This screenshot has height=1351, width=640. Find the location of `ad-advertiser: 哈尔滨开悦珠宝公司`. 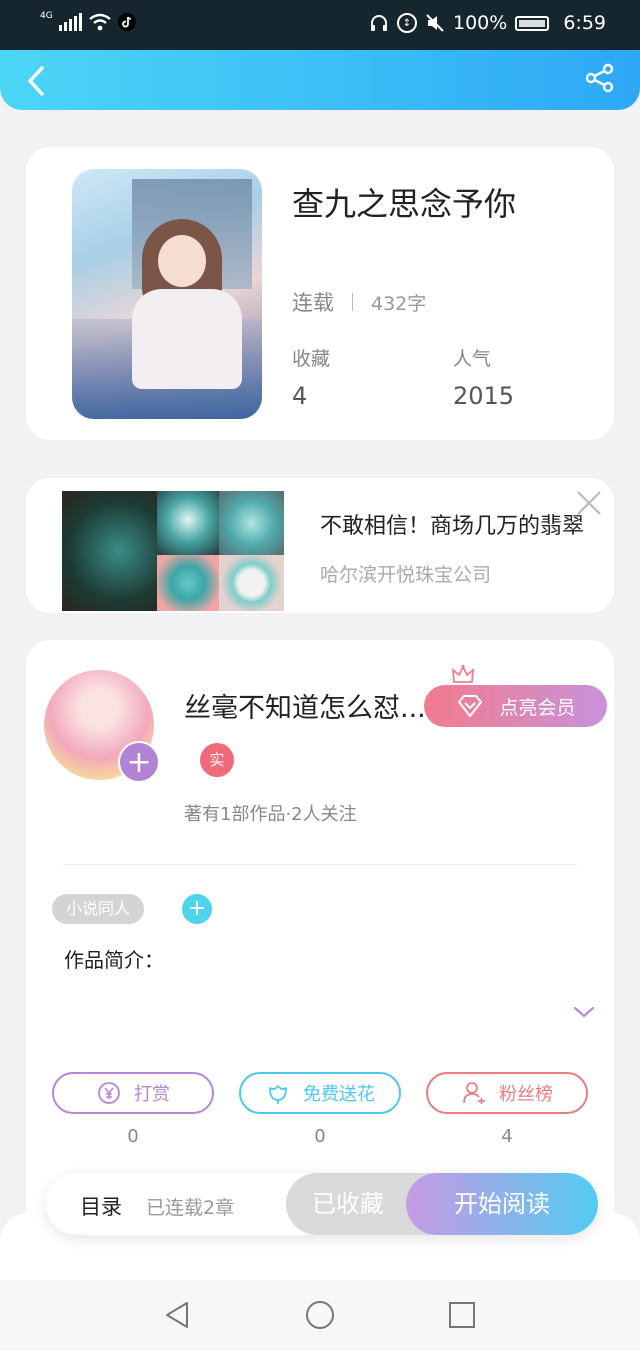

ad-advertiser: 哈尔滨开悦珠宝公司 is located at coordinates (406, 575).